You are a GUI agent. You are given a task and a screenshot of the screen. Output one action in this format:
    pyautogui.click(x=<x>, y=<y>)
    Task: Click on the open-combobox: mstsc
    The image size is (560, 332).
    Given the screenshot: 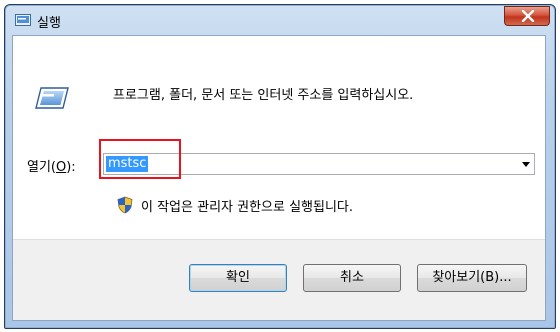 What is the action you would take?
    pyautogui.click(x=319, y=164)
    